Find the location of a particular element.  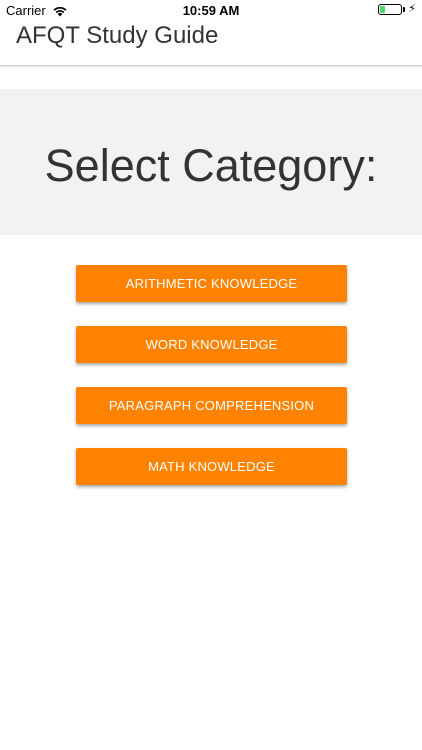

battery-tip is located at coordinates (404, 9).